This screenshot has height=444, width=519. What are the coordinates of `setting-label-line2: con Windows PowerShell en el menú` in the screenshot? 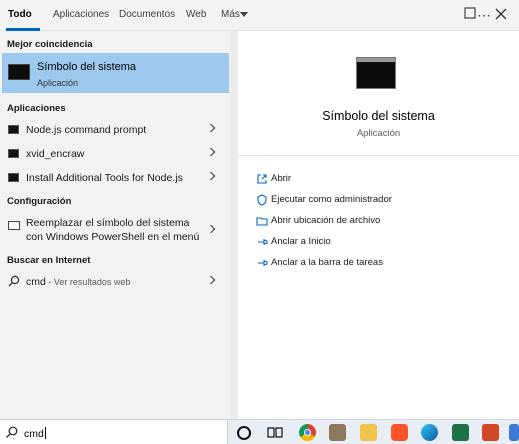 It's located at (113, 237).